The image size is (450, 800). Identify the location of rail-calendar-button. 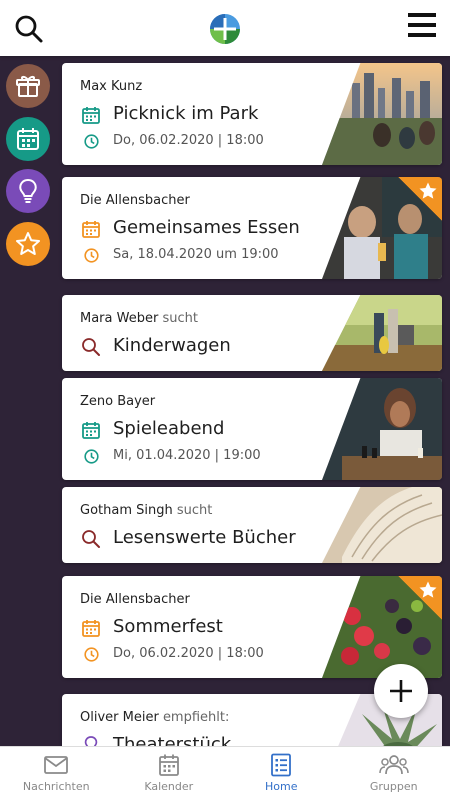
(28, 139).